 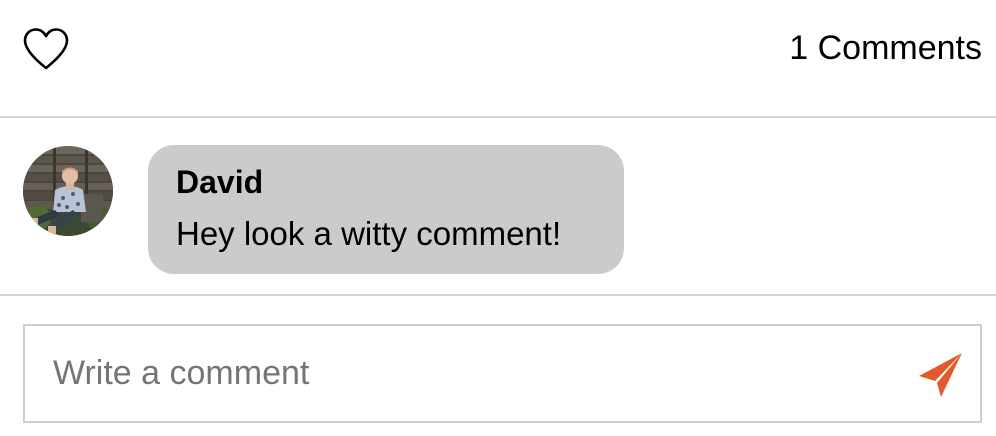 I want to click on avatar-photo, so click(x=68, y=191).